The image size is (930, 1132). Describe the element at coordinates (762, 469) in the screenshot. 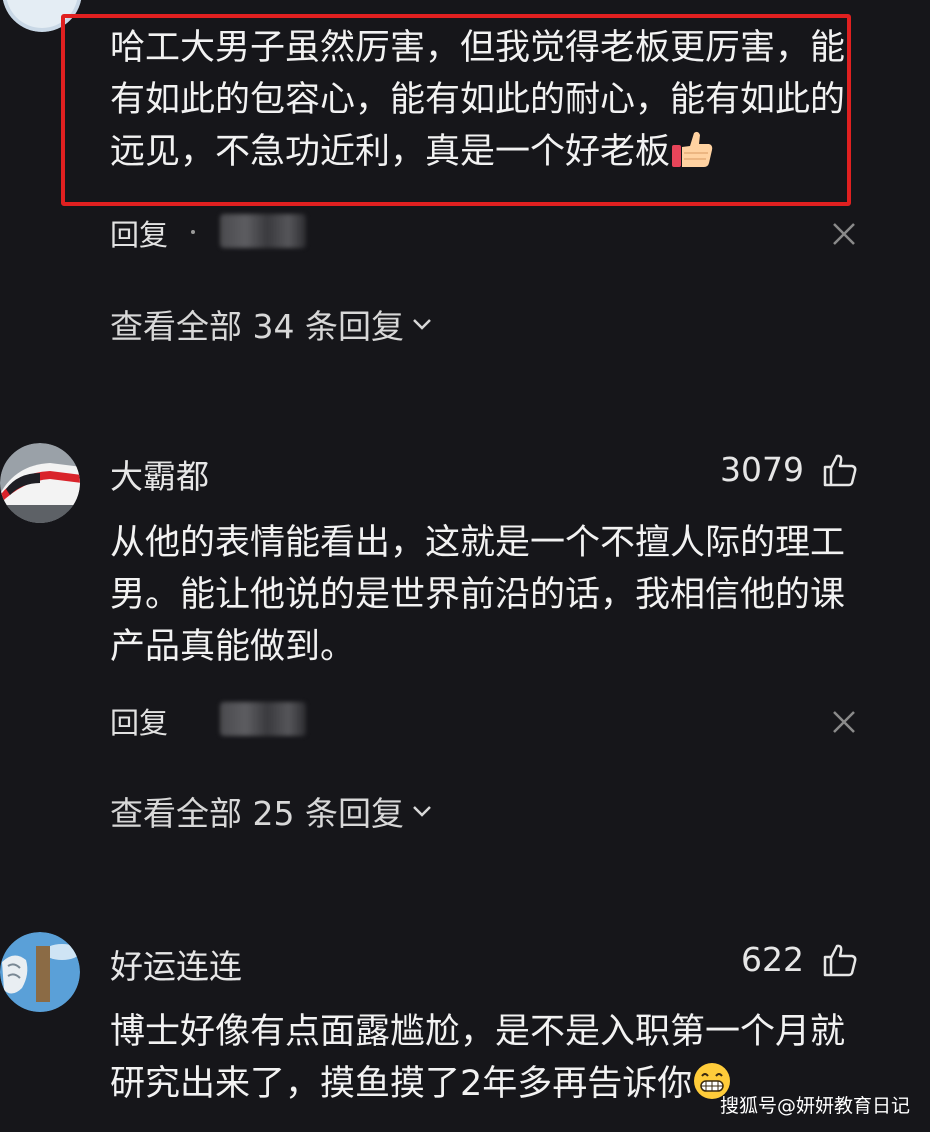

I see `like-count: 3079` at that location.